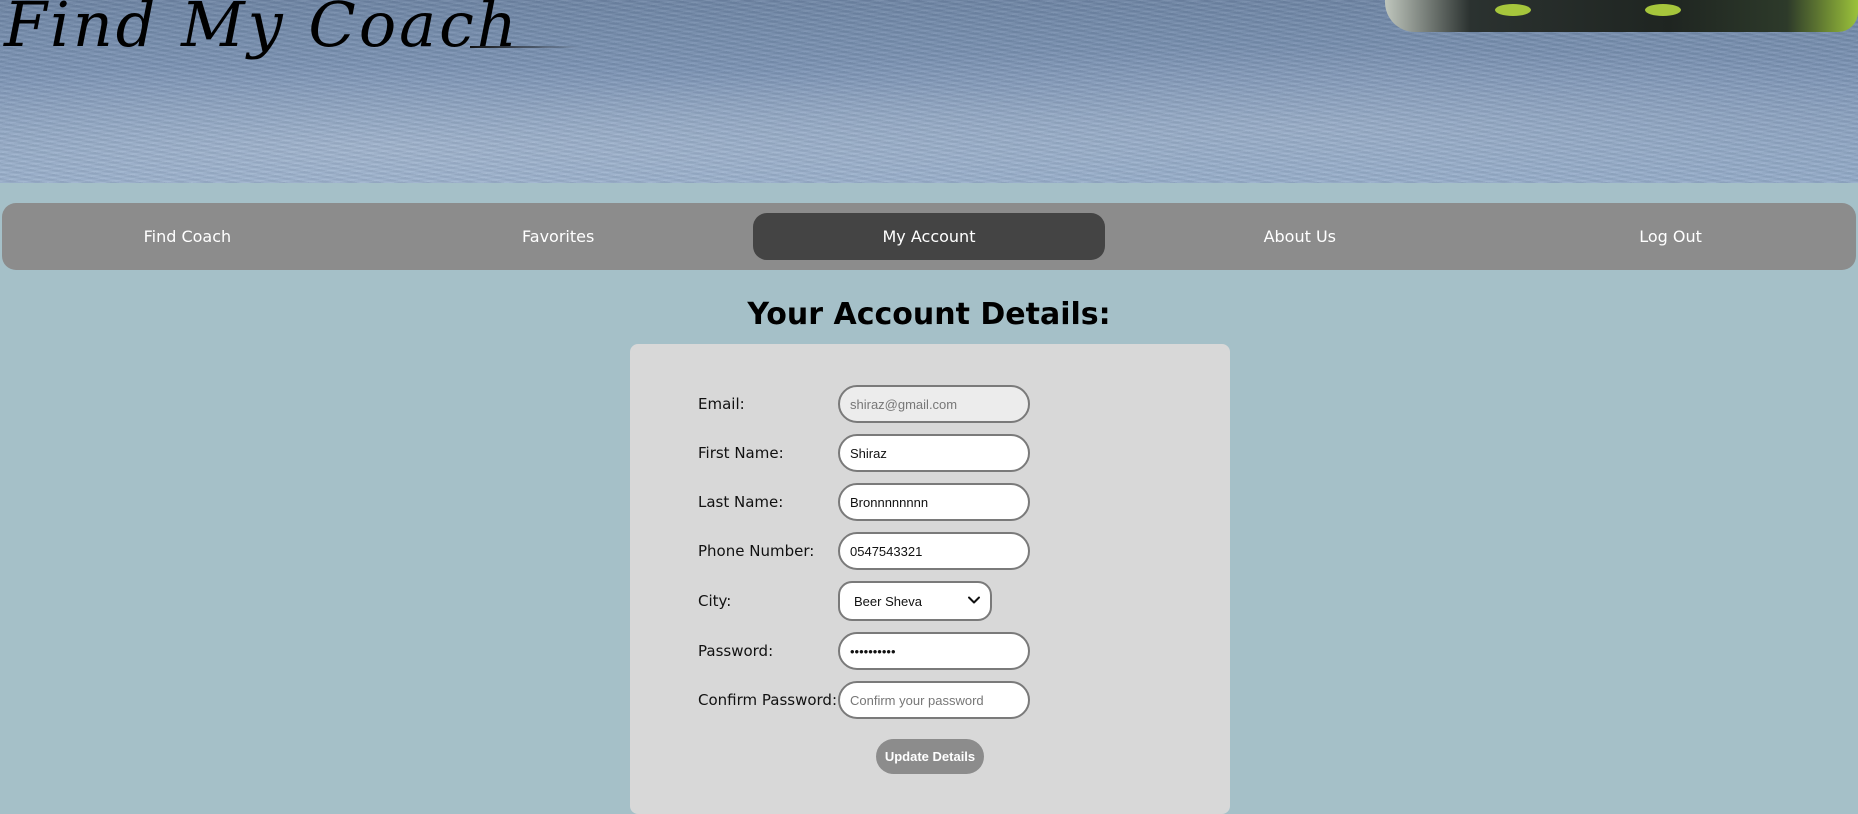 Image resolution: width=1858 pixels, height=814 pixels. I want to click on city-row: City: Beer Sheva, so click(845, 601).